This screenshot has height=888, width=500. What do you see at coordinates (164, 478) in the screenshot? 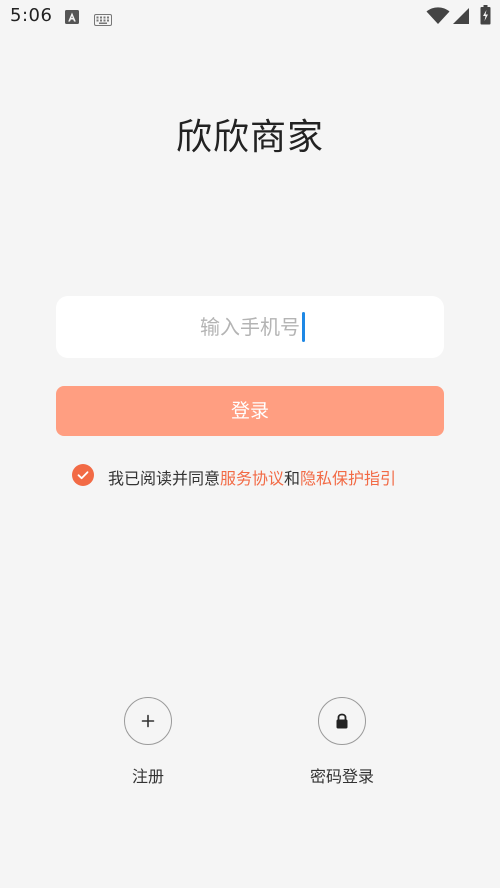
I see `agreement-prefix: 我已阅读并同意` at bounding box center [164, 478].